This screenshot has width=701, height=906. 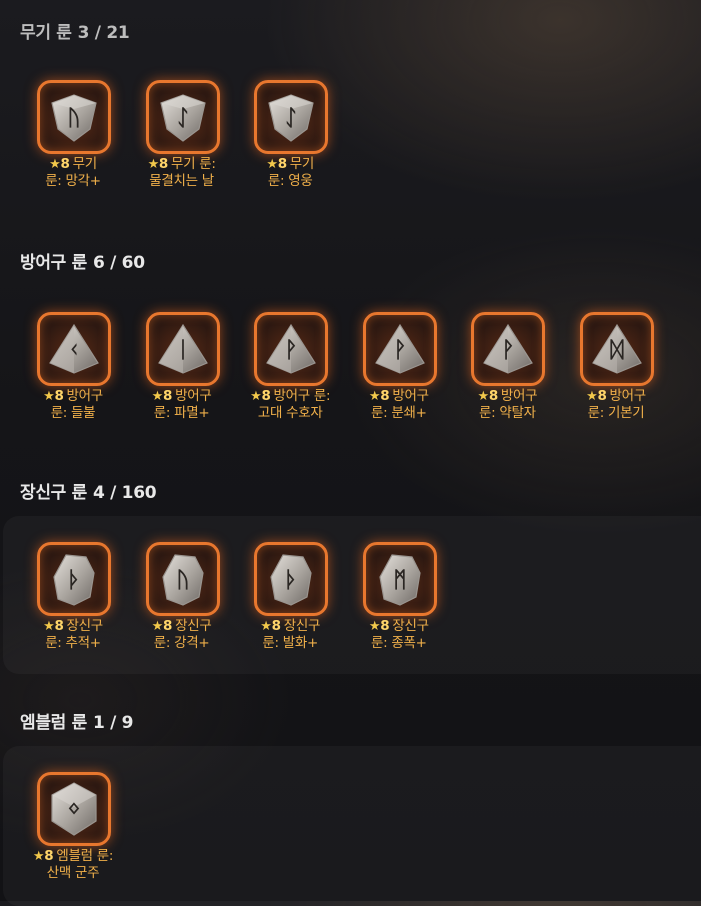 I want to click on section-title: 엠블럼 룬1 / 9, so click(x=77, y=720).